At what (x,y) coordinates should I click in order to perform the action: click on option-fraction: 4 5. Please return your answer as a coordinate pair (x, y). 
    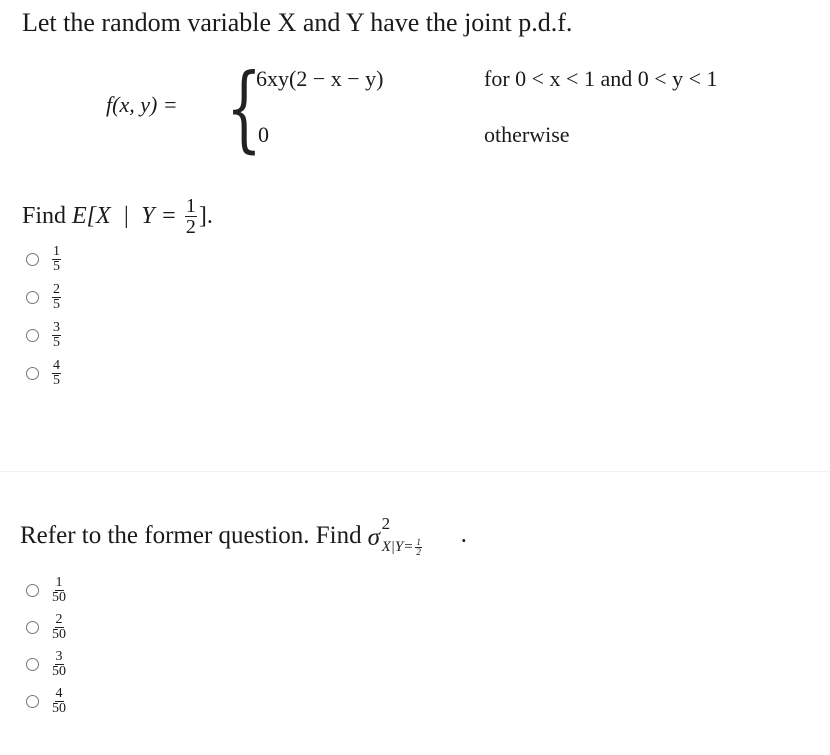
    Looking at the image, I should click on (56, 372).